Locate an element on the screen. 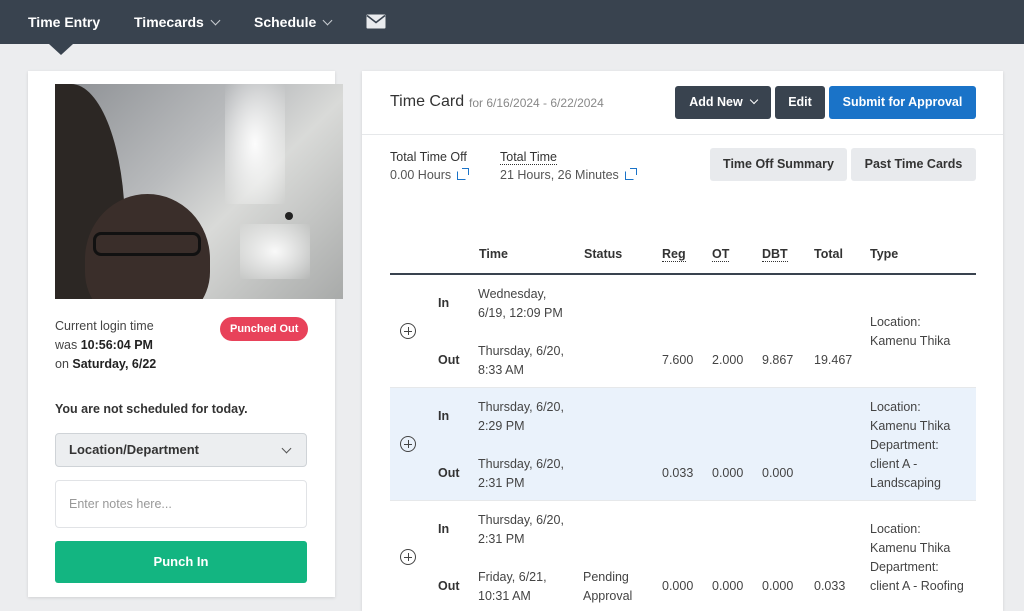 This screenshot has height=611, width=1024. time-card-title: Time Card is located at coordinates (427, 101).